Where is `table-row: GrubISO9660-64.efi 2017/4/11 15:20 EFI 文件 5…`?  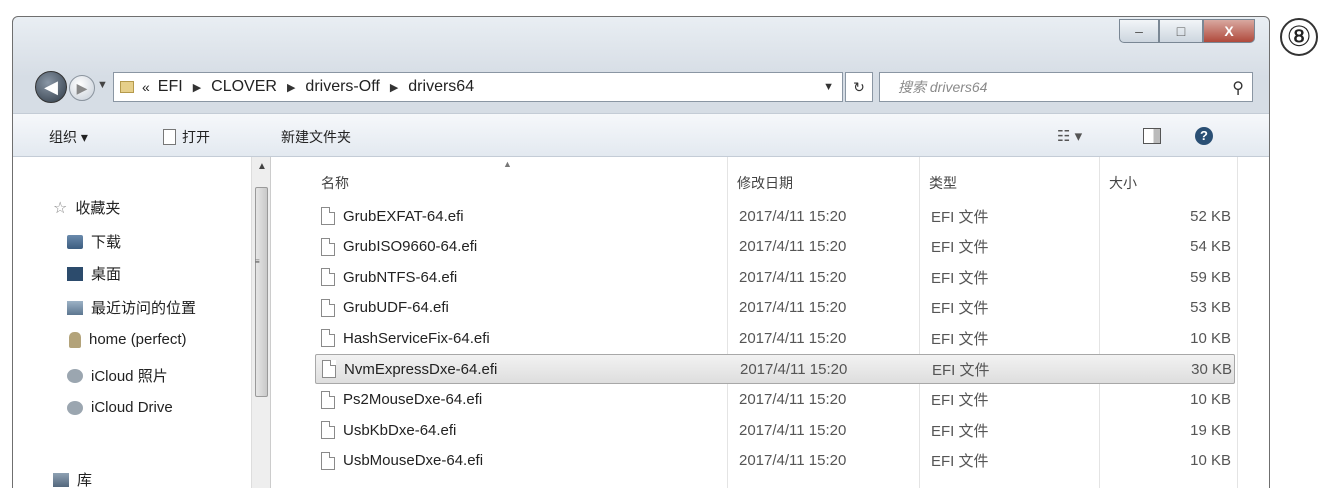 table-row: GrubISO9660-64.efi 2017/4/11 15:20 EFI 文件 5… is located at coordinates (775, 247).